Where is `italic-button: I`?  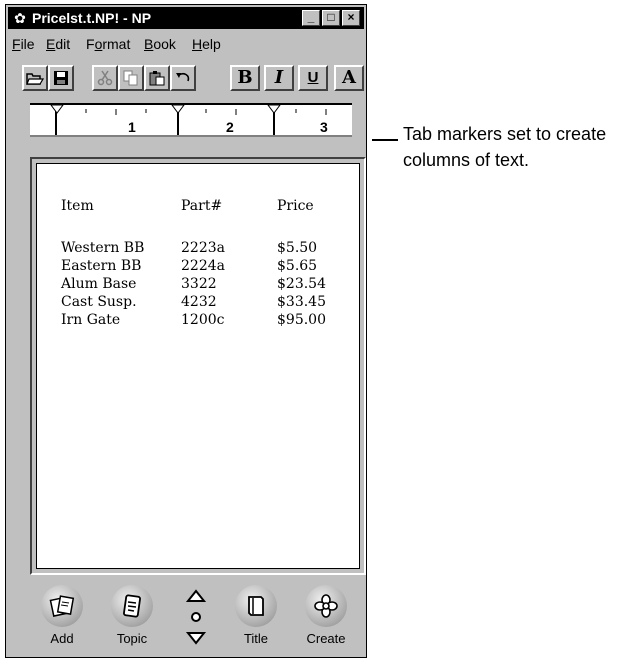 italic-button: I is located at coordinates (279, 78).